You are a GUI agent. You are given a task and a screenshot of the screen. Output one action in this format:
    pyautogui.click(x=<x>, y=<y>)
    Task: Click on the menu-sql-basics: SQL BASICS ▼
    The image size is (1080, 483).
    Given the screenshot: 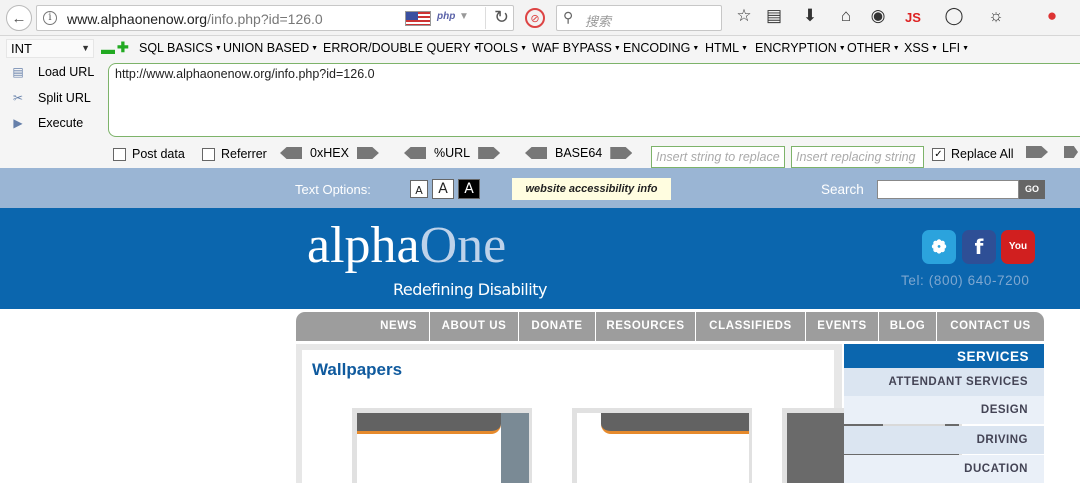 What is the action you would take?
    pyautogui.click(x=180, y=48)
    